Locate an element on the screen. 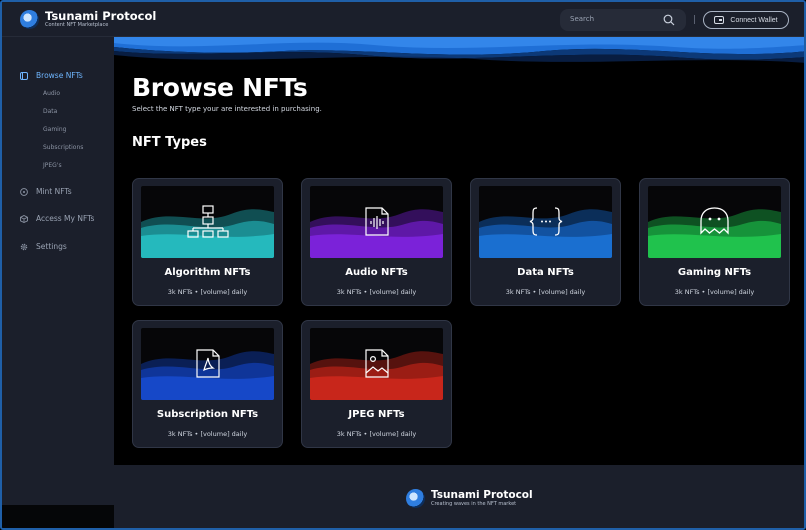  nft-type-card-algorithm: Algorithm NFTs 3k NFTs • [volume] daily is located at coordinates (207, 242).